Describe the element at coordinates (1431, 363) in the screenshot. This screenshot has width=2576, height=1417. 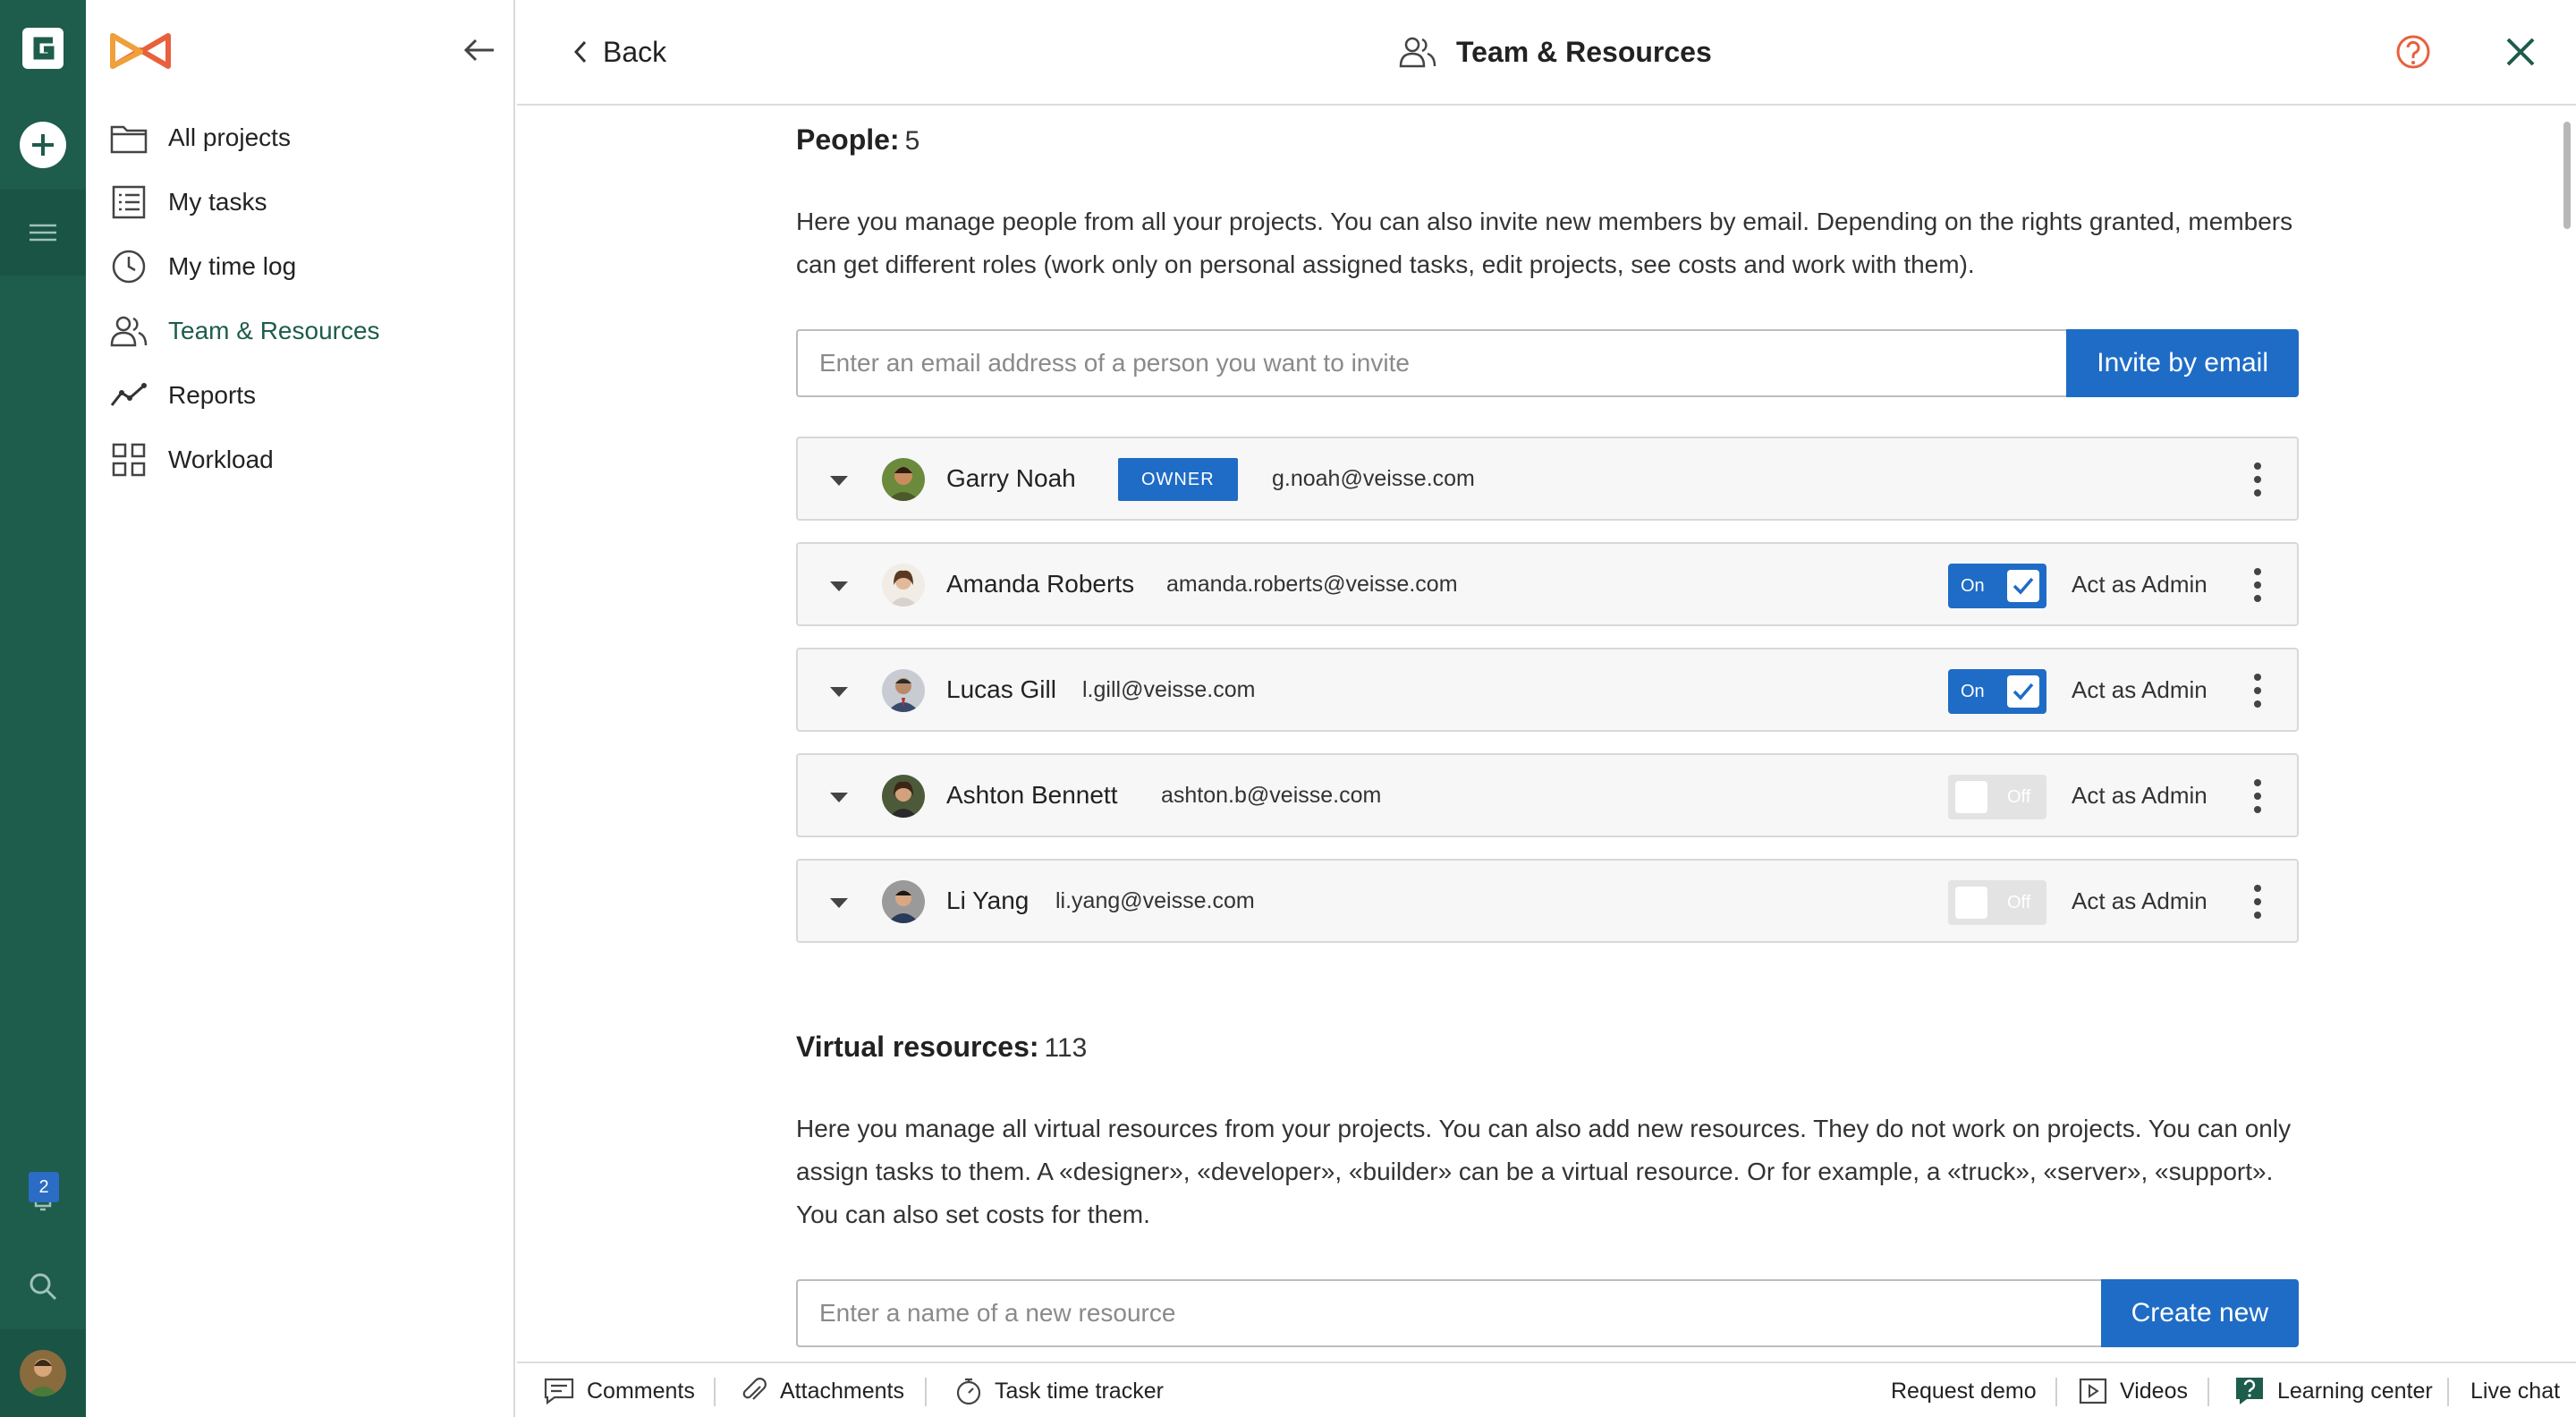
I see `invite-email-input` at that location.